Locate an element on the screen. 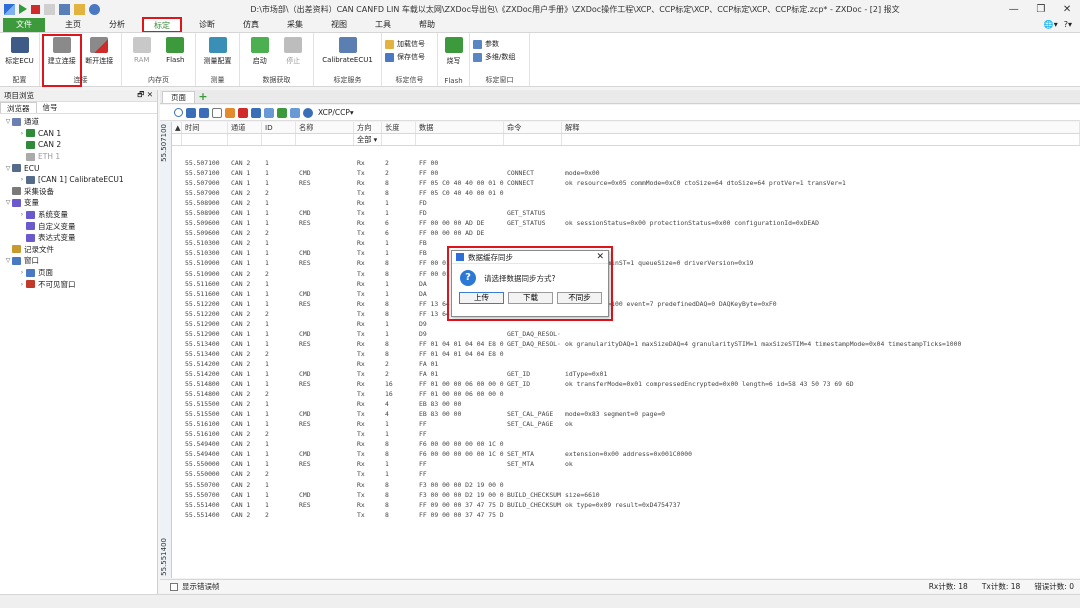 The width and height of the screenshot is (1080, 608). header-explanation: 解释 is located at coordinates (821, 127).